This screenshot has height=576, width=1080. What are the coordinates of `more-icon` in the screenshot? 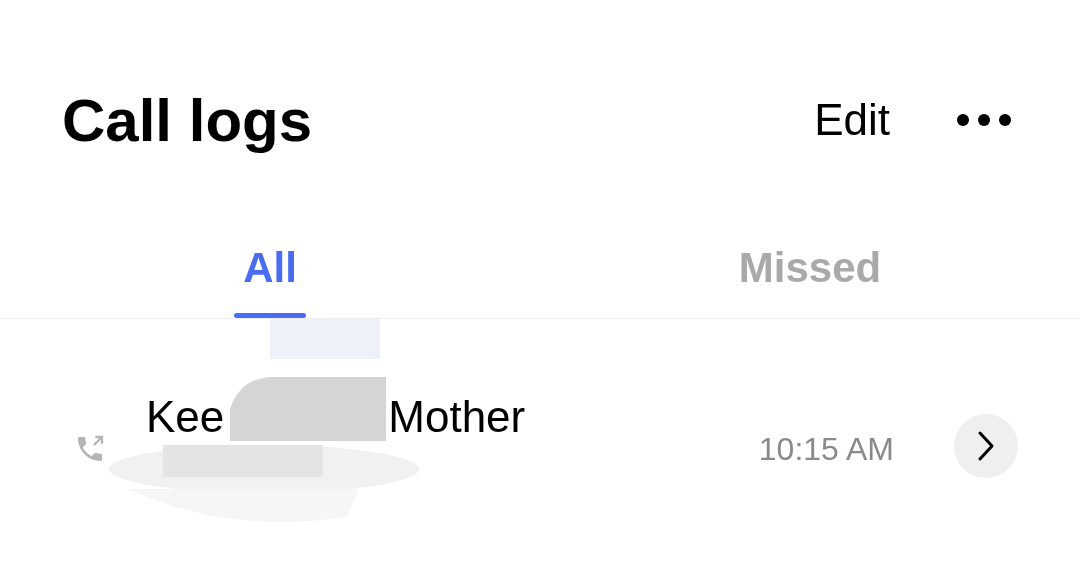 It's located at (984, 120).